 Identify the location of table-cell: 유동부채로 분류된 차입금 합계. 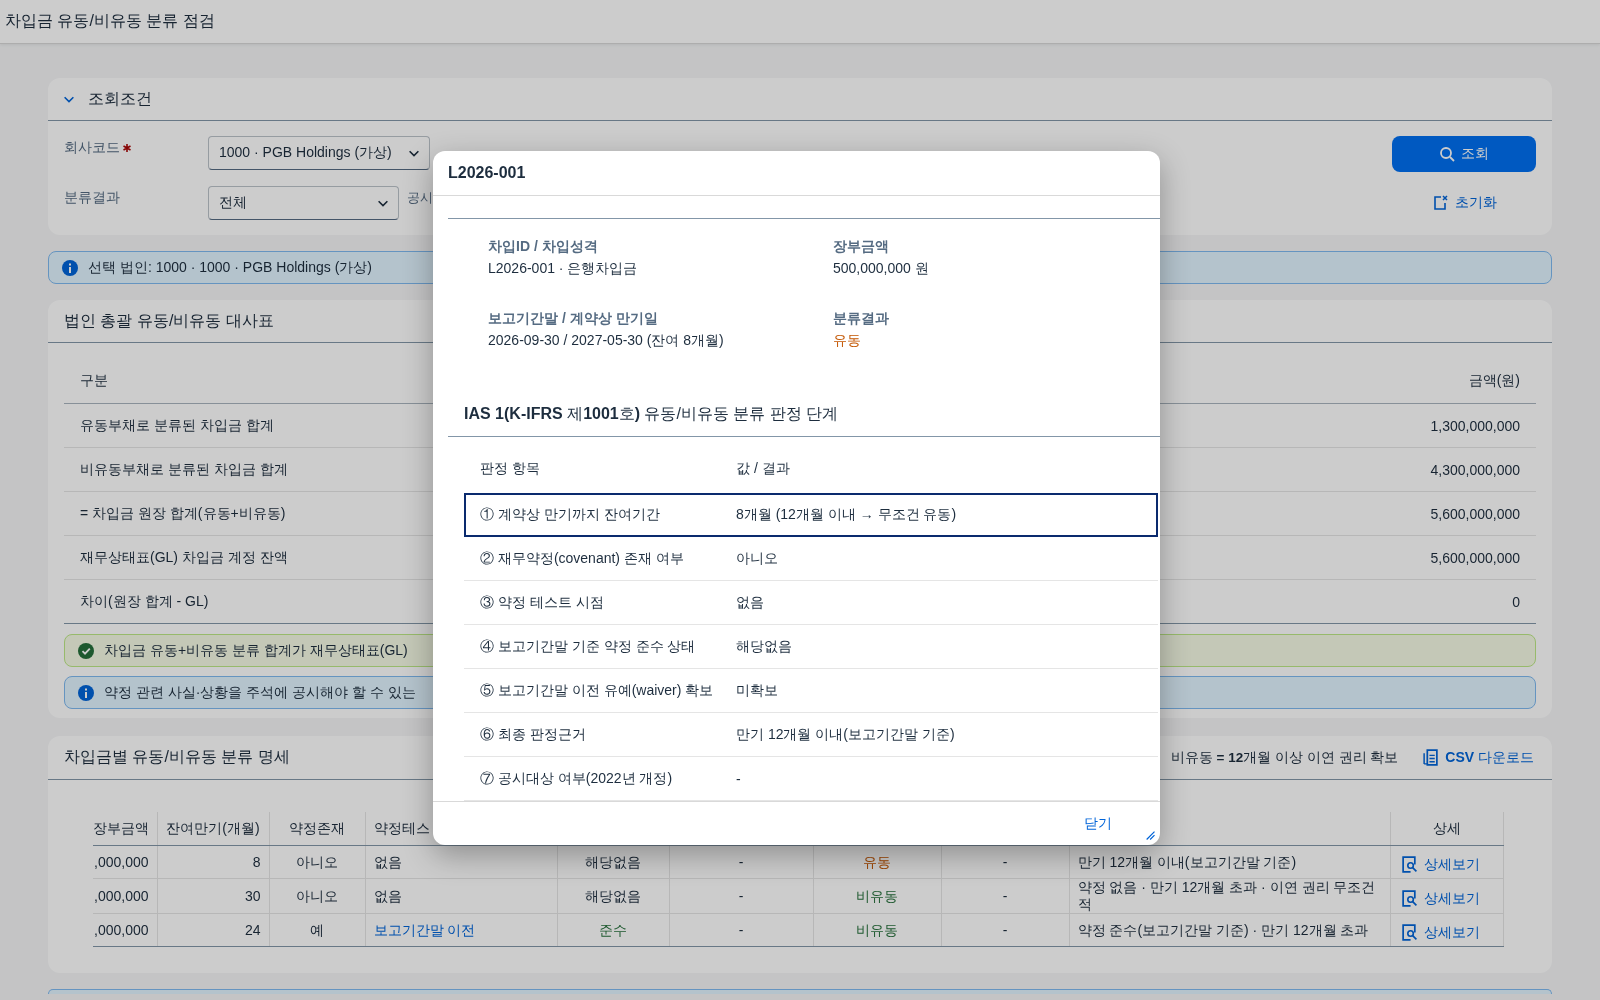
(177, 424).